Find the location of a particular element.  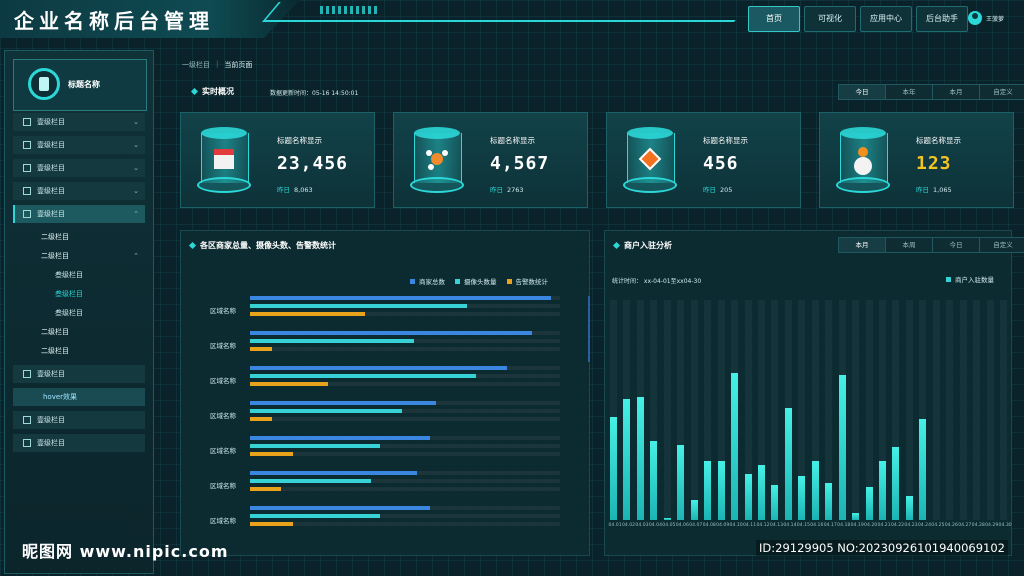

submenu-l3-item-active: 叁级栏目 is located at coordinates (79, 294).